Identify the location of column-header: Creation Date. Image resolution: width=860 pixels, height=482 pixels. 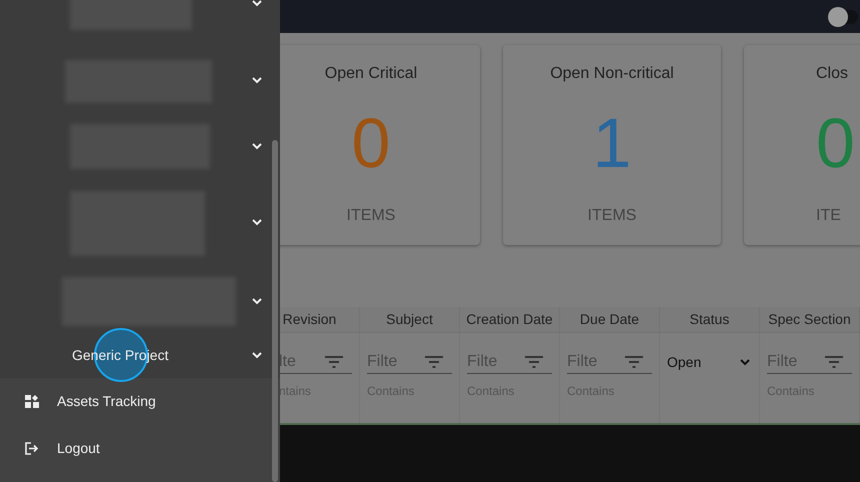
(510, 319).